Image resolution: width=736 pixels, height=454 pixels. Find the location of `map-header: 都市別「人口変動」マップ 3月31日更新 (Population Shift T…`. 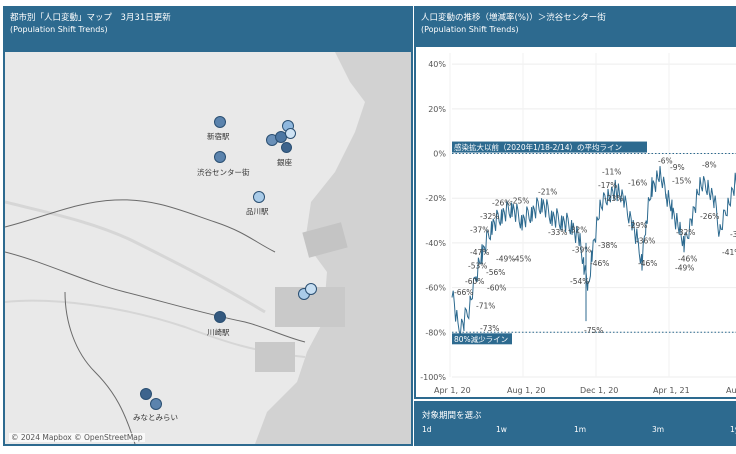

map-header: 都市別「人口変動」マップ 3月31日更新 (Population Shift T… is located at coordinates (208, 30).